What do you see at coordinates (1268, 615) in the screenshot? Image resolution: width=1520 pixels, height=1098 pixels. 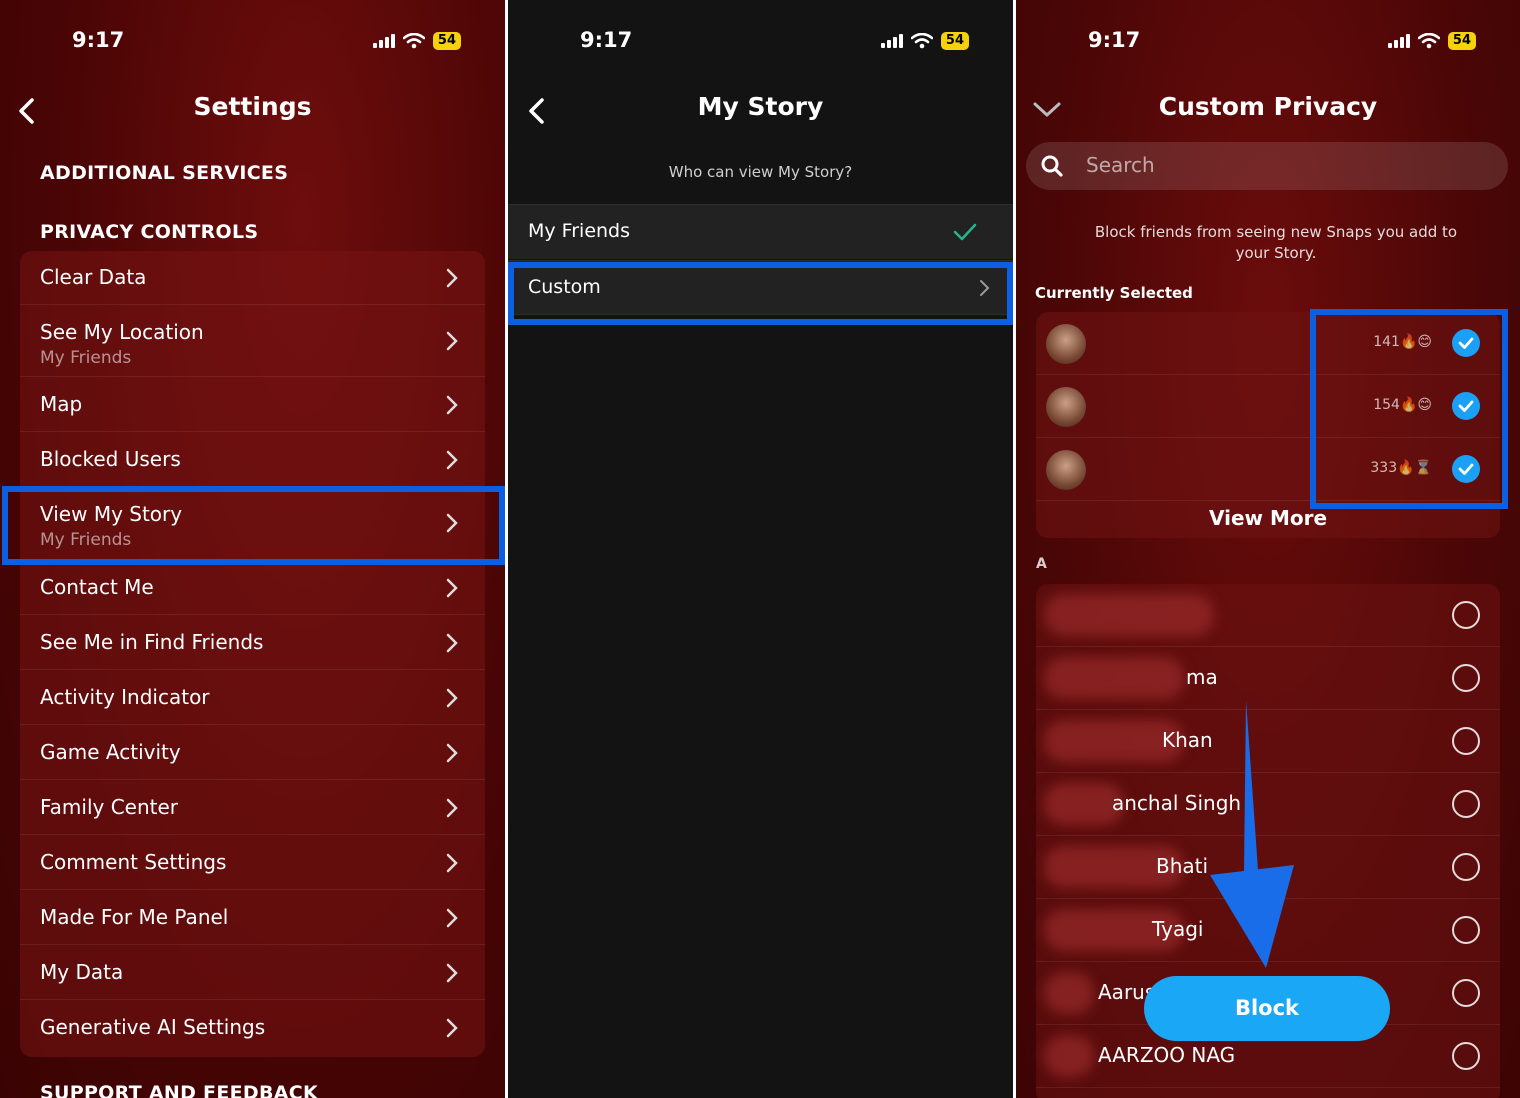 I see `friend-row` at bounding box center [1268, 615].